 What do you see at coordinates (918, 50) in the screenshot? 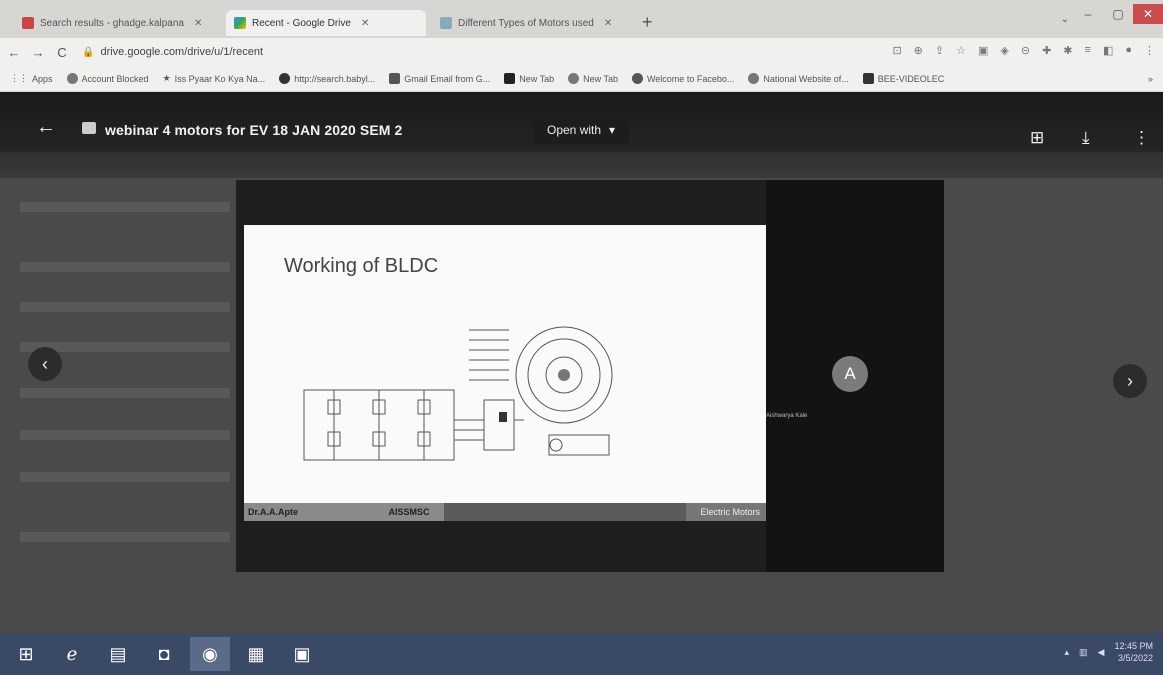
I see `zoom-icon: ⊕` at bounding box center [918, 50].